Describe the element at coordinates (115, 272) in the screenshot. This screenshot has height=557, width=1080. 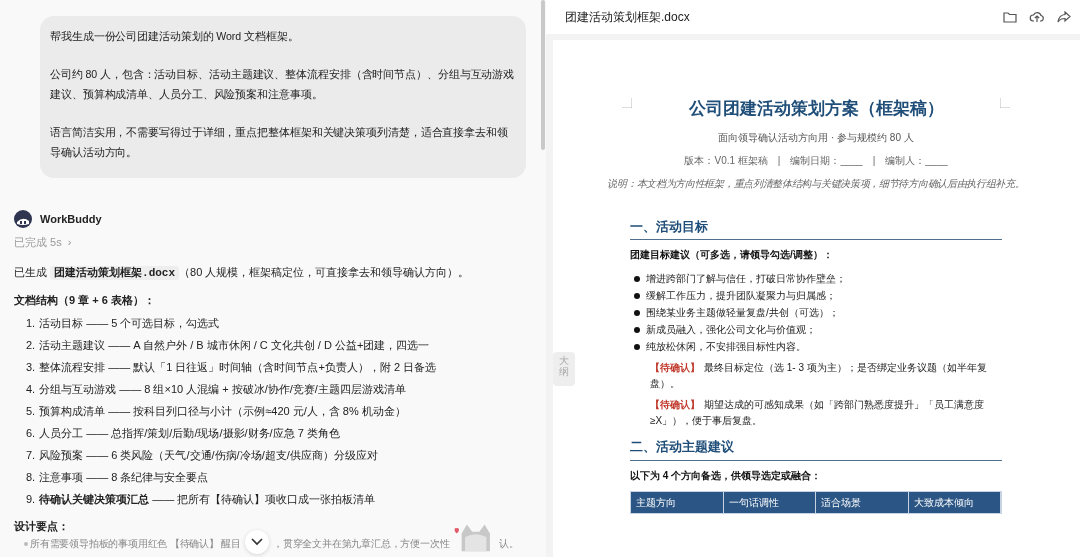
I see `file-link: 团建活动策划框架.docx` at that location.